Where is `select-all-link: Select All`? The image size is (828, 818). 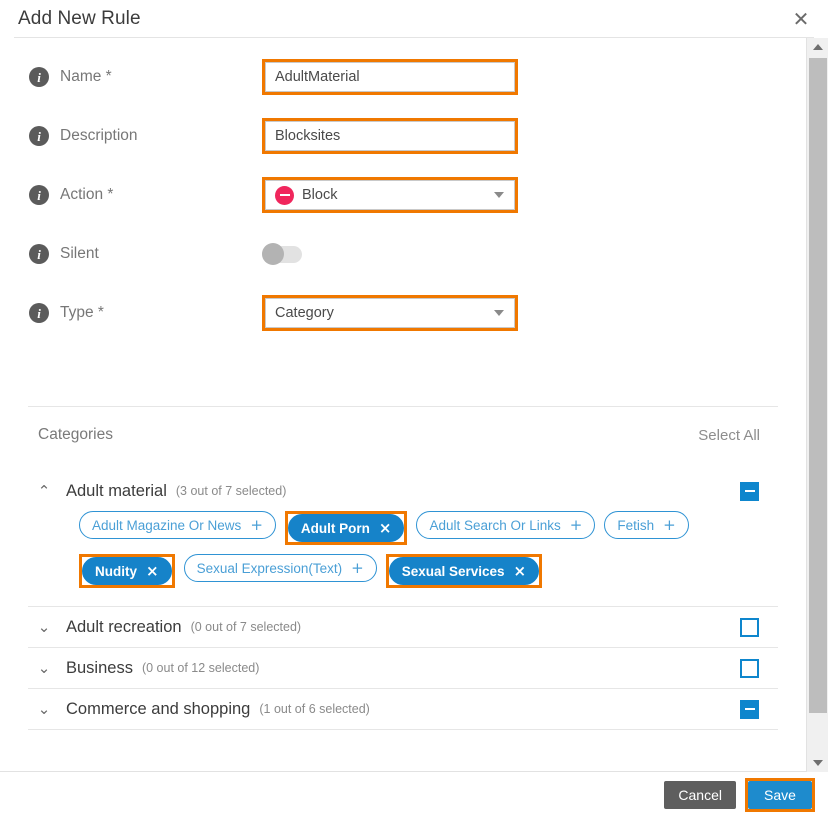
select-all-link: Select All is located at coordinates (729, 435).